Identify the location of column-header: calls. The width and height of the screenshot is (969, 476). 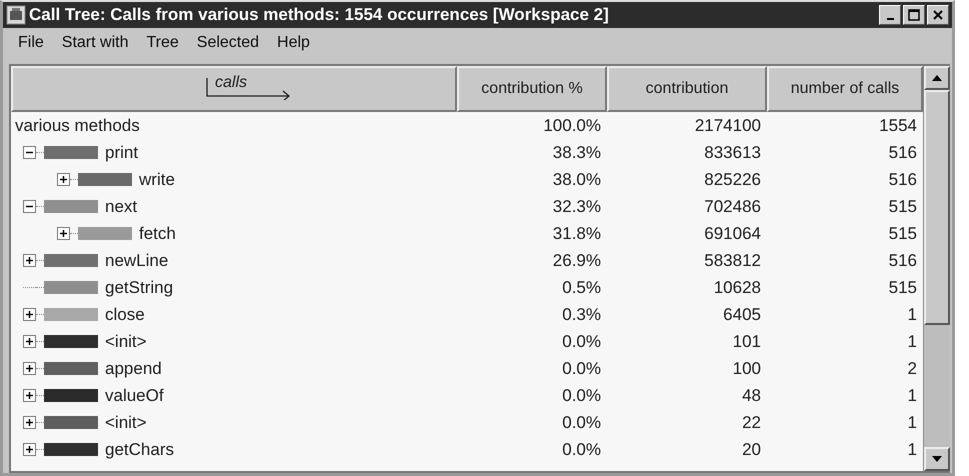
(234, 89).